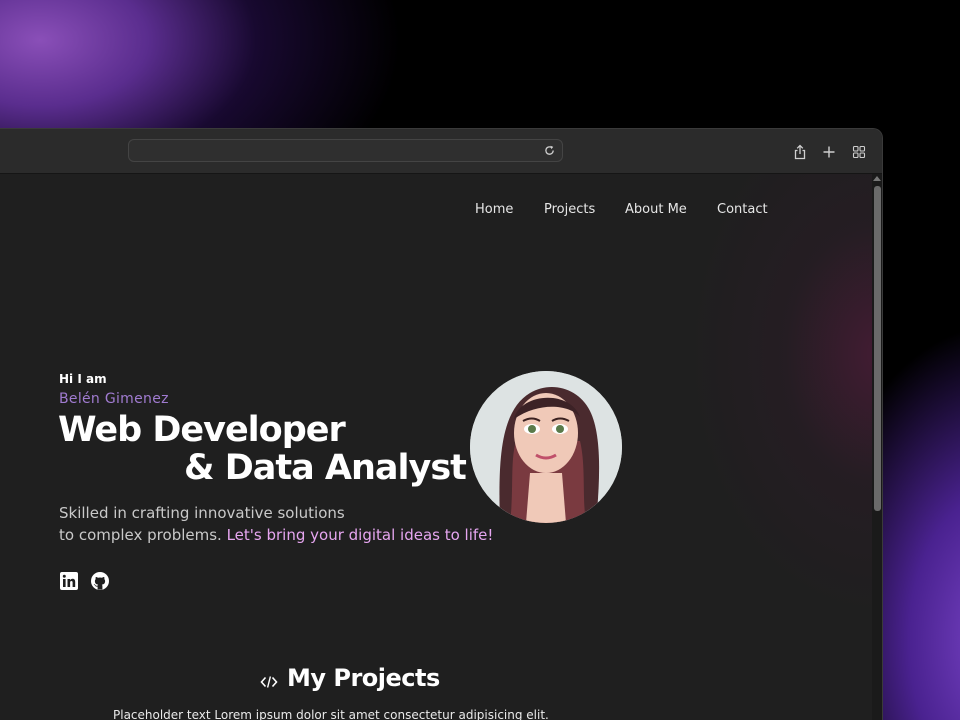  I want to click on github-icon, so click(100, 581).